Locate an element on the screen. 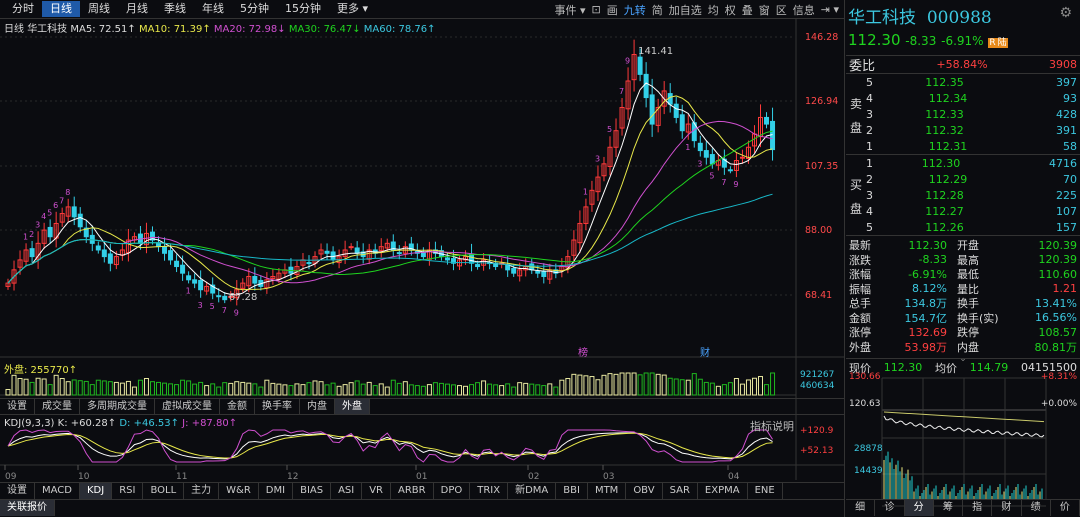 This screenshot has width=1080, height=517. indicator-tab-7: DMI is located at coordinates (276, 491).